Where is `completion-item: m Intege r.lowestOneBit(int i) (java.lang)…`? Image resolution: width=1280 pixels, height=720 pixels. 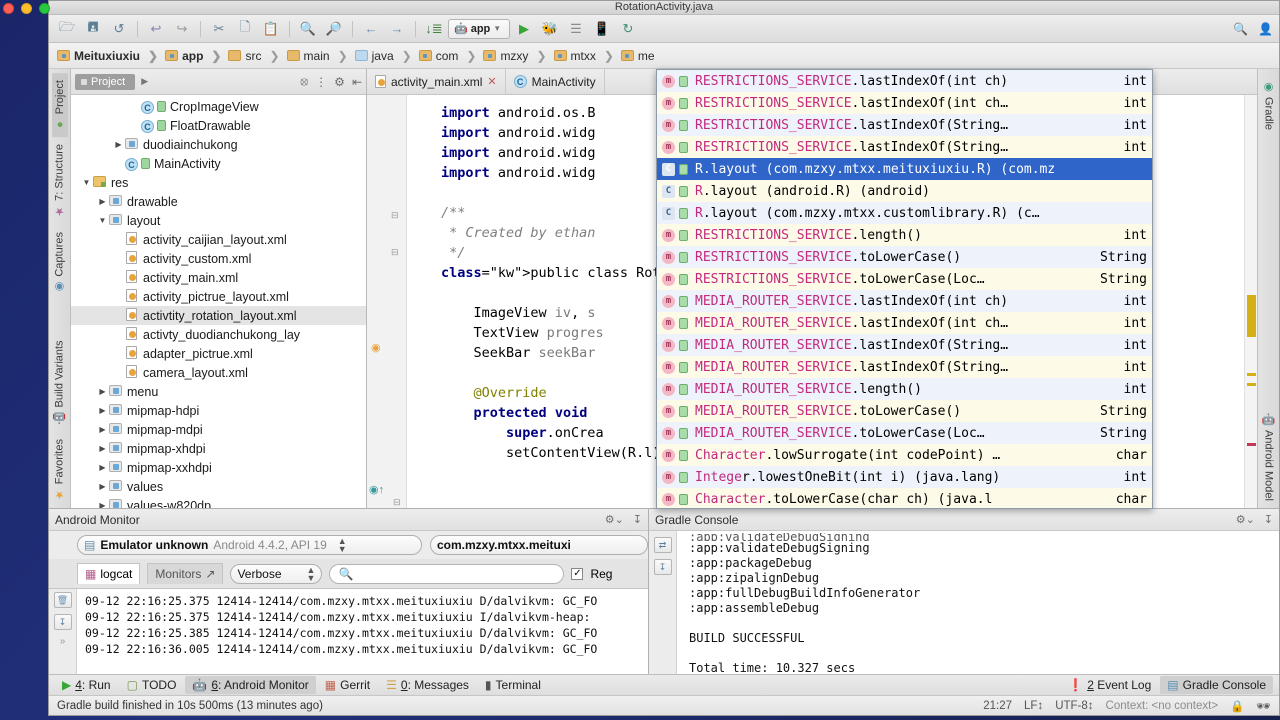
completion-item: m Intege r.lowestOneBit(int i) (java.lang)… is located at coordinates (904, 477).